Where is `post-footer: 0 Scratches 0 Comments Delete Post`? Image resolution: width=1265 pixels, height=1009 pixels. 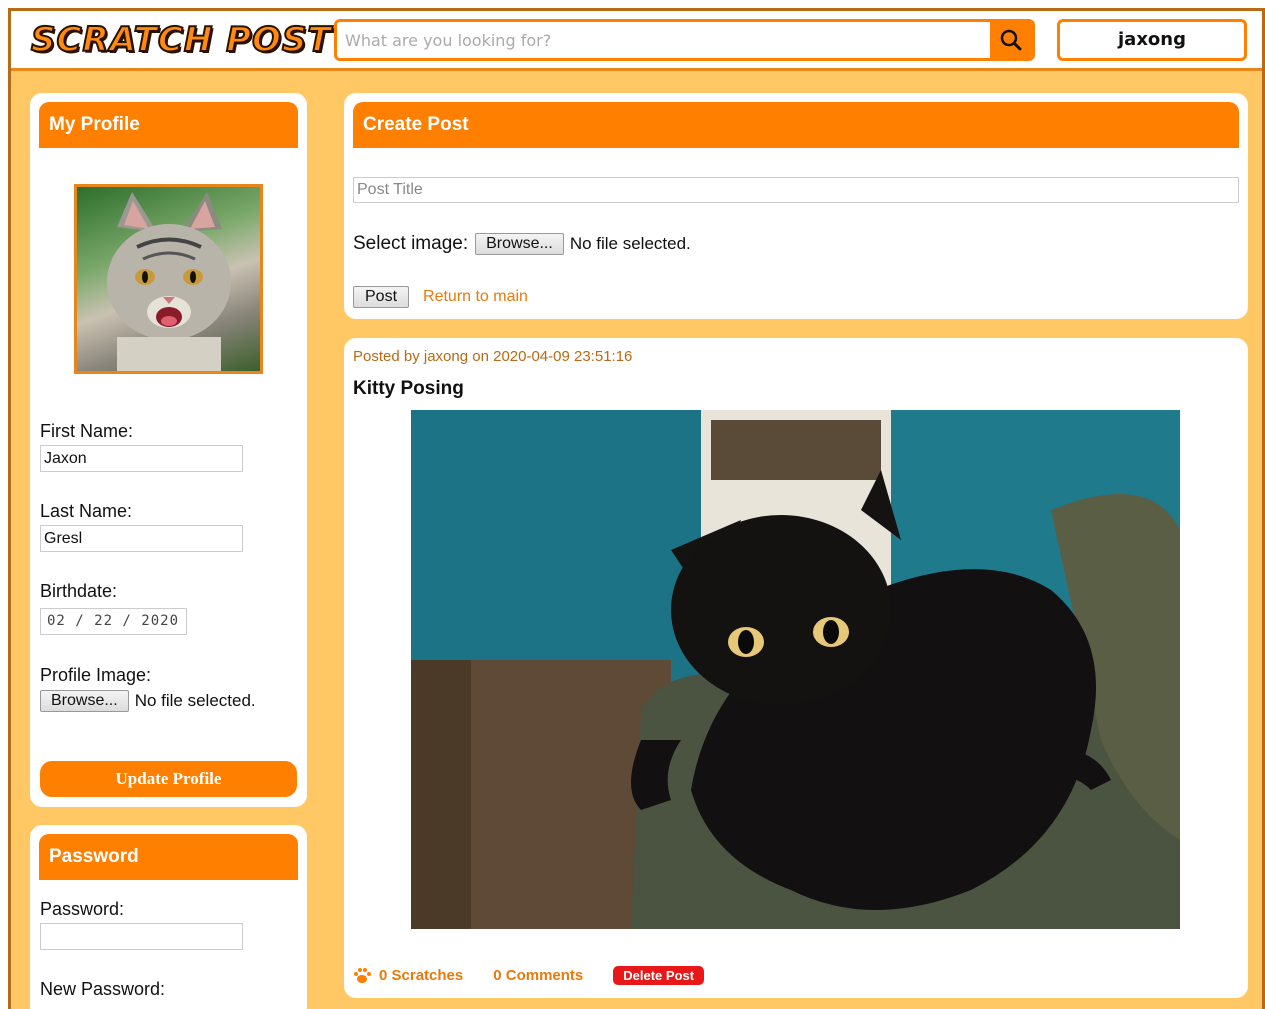
post-footer: 0 Scratches 0 Comments Delete Post is located at coordinates (529, 975).